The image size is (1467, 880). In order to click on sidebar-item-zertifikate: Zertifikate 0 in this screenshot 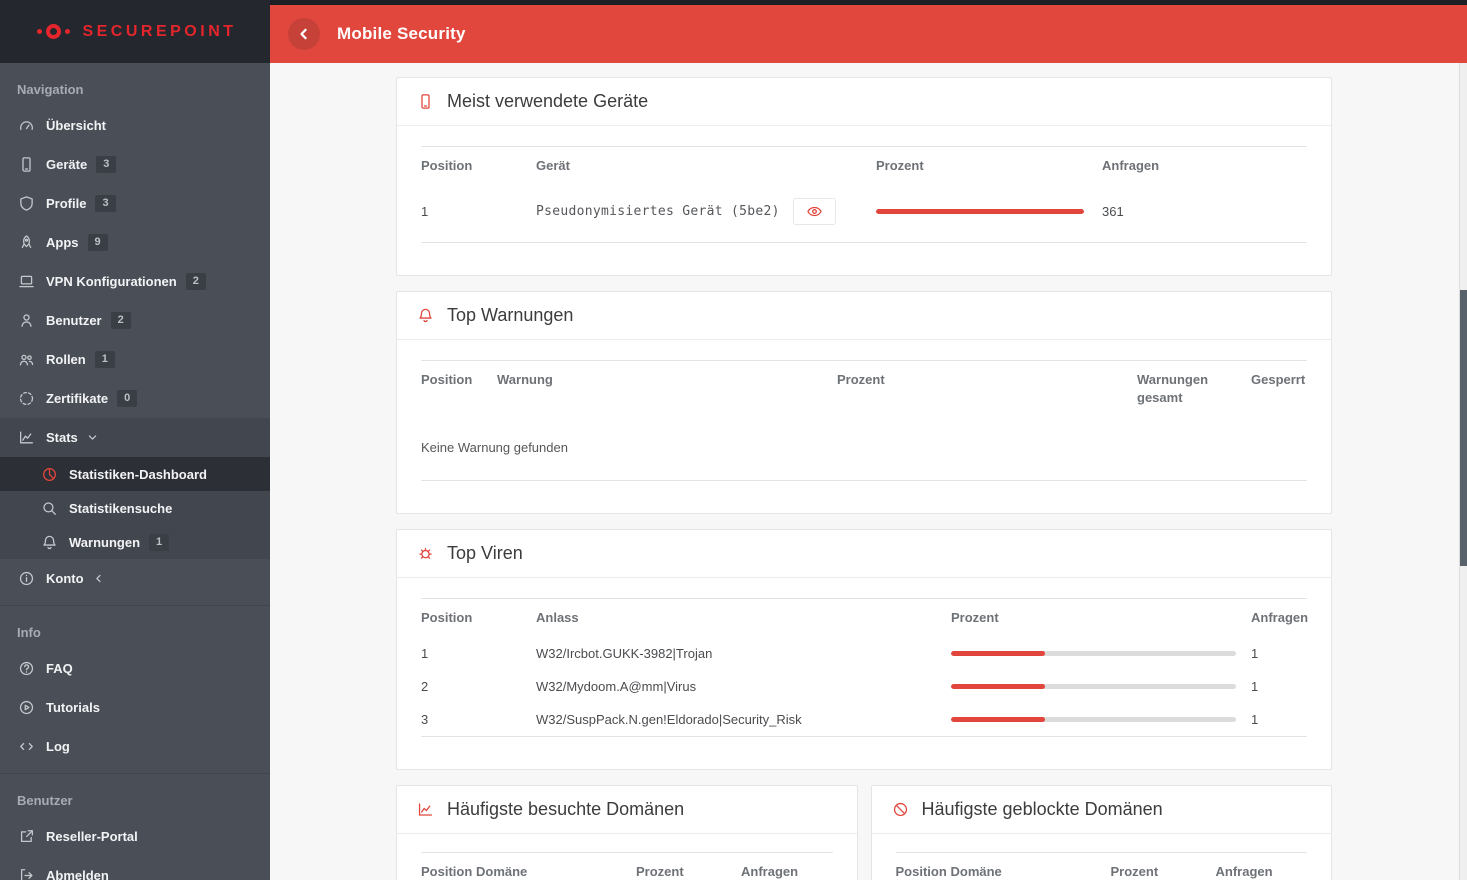, I will do `click(135, 398)`.